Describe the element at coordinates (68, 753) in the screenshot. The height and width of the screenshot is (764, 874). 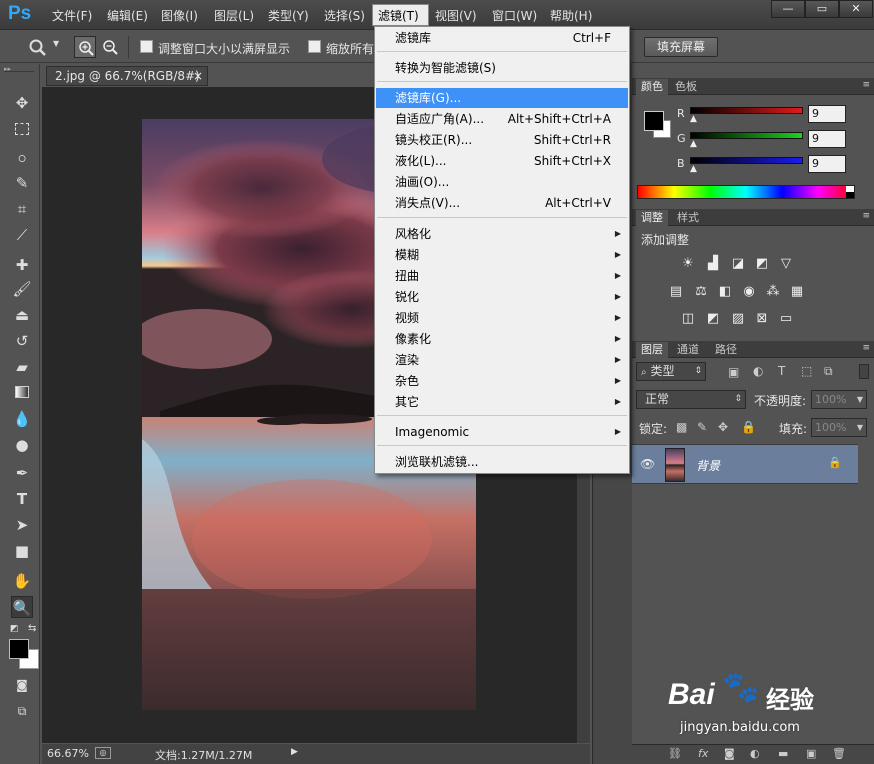
I see `zoom-level: 66.67%` at that location.